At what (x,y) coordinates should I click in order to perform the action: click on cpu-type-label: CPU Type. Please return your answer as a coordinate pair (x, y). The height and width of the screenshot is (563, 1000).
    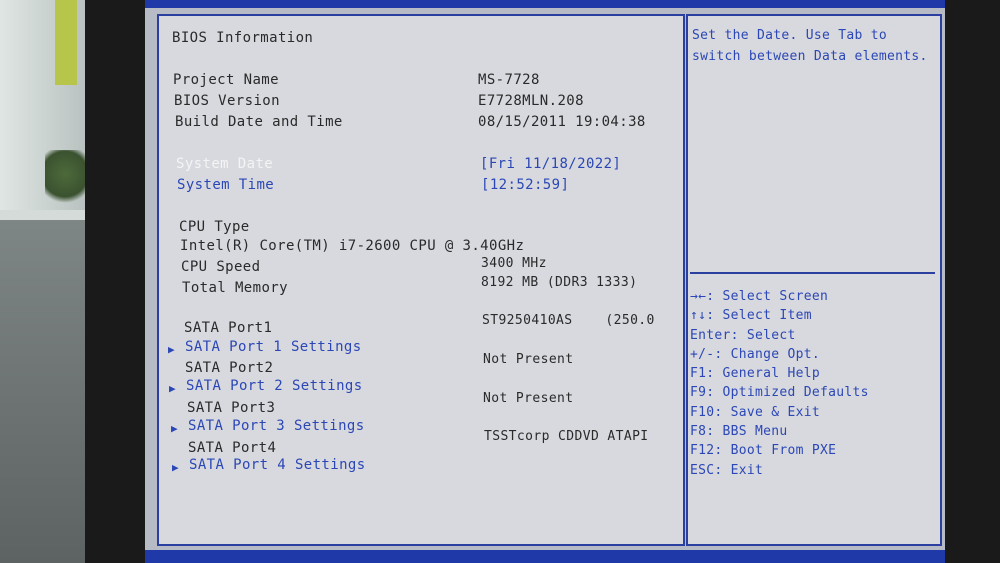
    Looking at the image, I should click on (214, 227).